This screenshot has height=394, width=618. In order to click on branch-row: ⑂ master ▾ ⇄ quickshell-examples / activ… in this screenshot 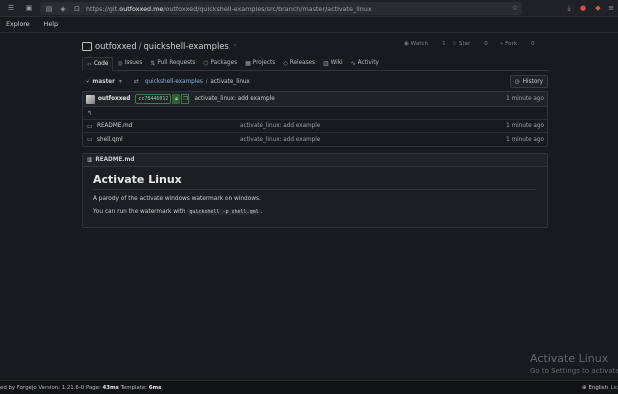, I will do `click(315, 81)`.